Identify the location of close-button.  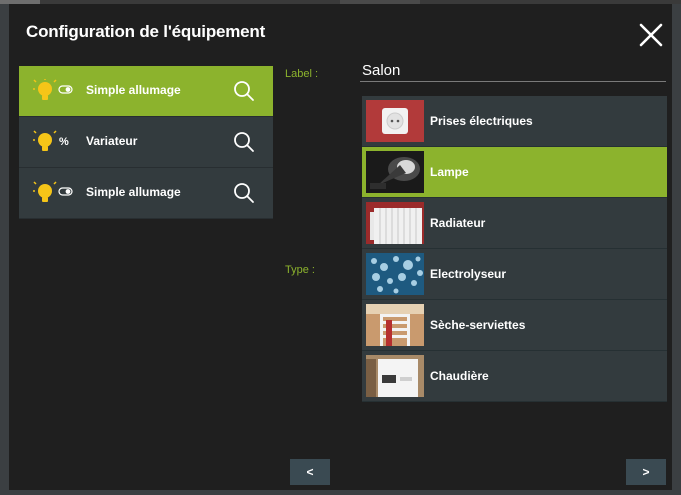
(651, 35).